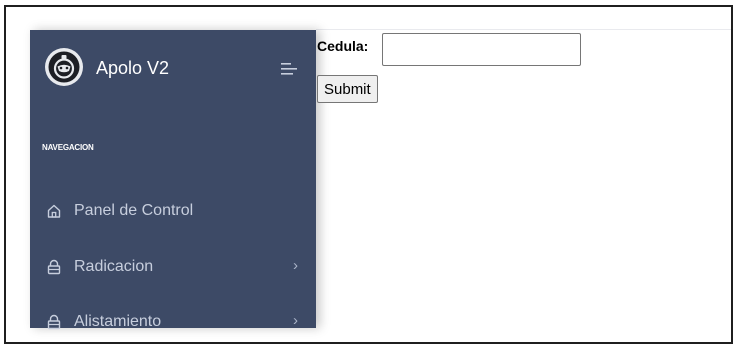 The width and height of the screenshot is (739, 349). What do you see at coordinates (173, 267) in the screenshot?
I see `sidebar-item-radicacion: Radicacion ›` at bounding box center [173, 267].